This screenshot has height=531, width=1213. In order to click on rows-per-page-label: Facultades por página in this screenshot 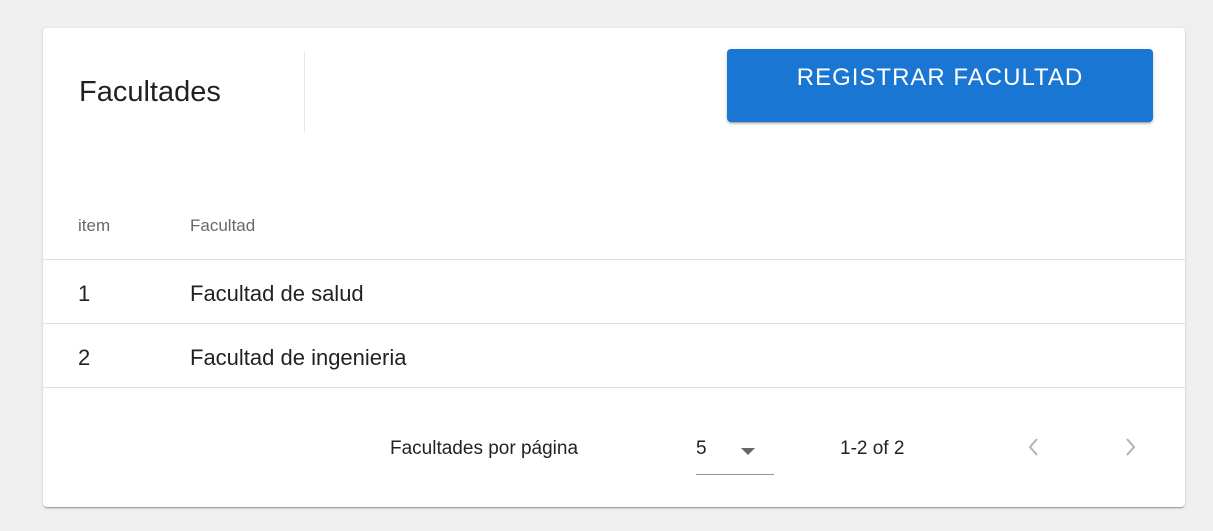, I will do `click(484, 448)`.